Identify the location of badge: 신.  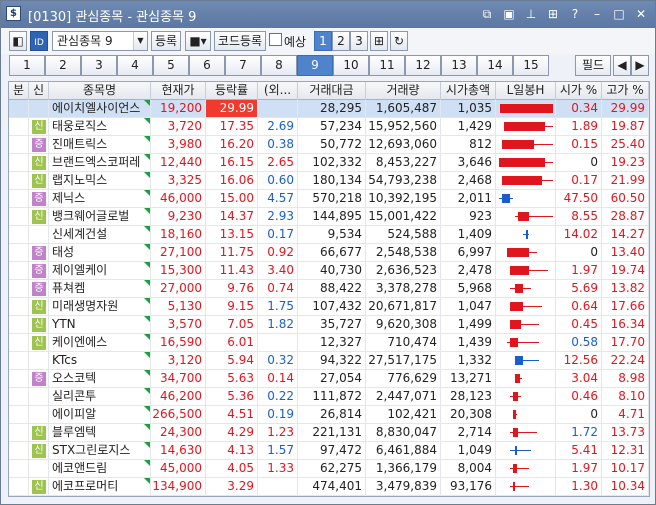
(39, 343).